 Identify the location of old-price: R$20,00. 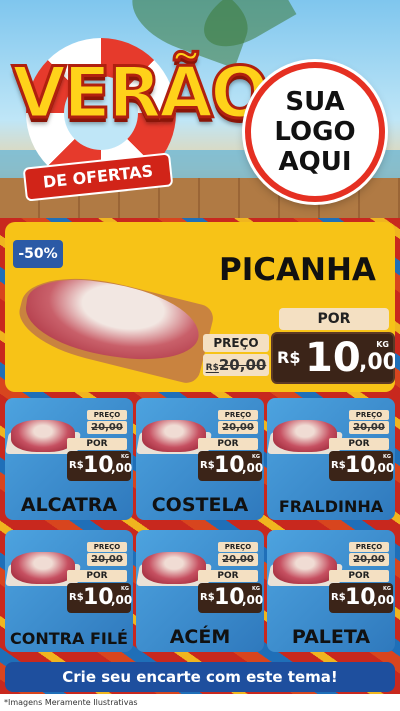
(236, 365).